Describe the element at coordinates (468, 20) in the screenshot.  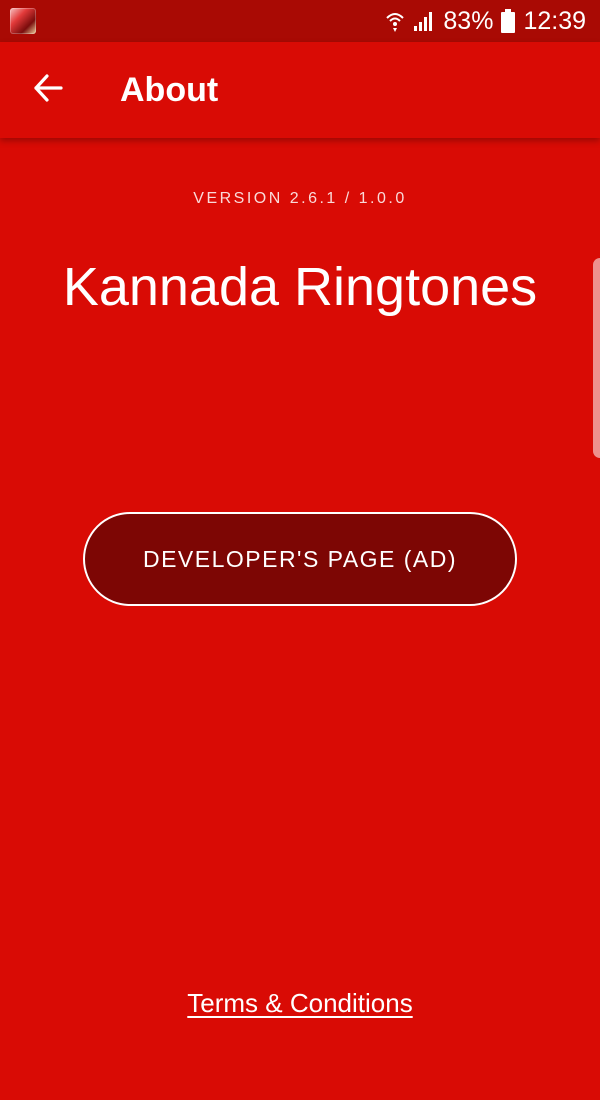
I see `battery-percent: 83%` at that location.